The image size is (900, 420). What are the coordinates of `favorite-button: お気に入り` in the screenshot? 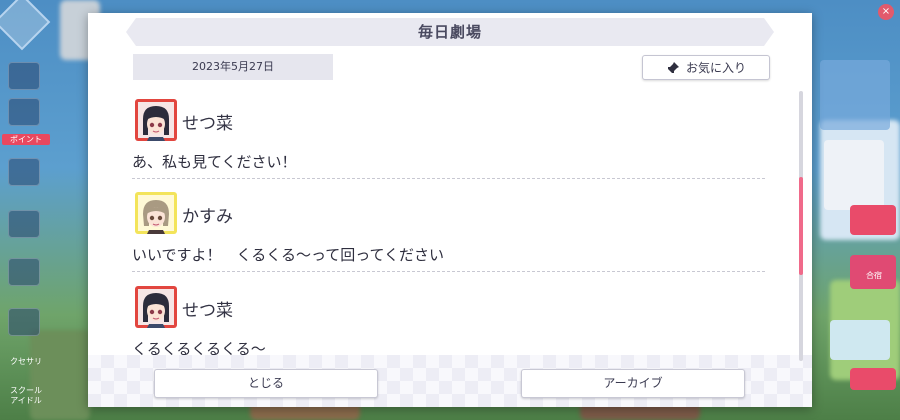 It's located at (706, 67).